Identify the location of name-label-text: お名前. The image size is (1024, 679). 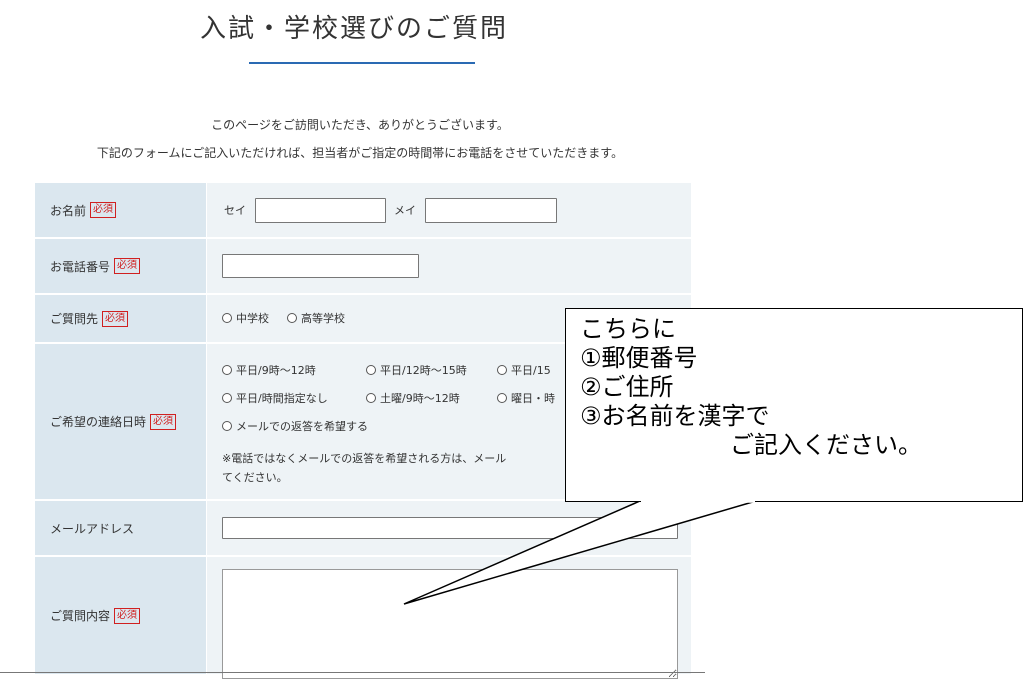
(68, 210).